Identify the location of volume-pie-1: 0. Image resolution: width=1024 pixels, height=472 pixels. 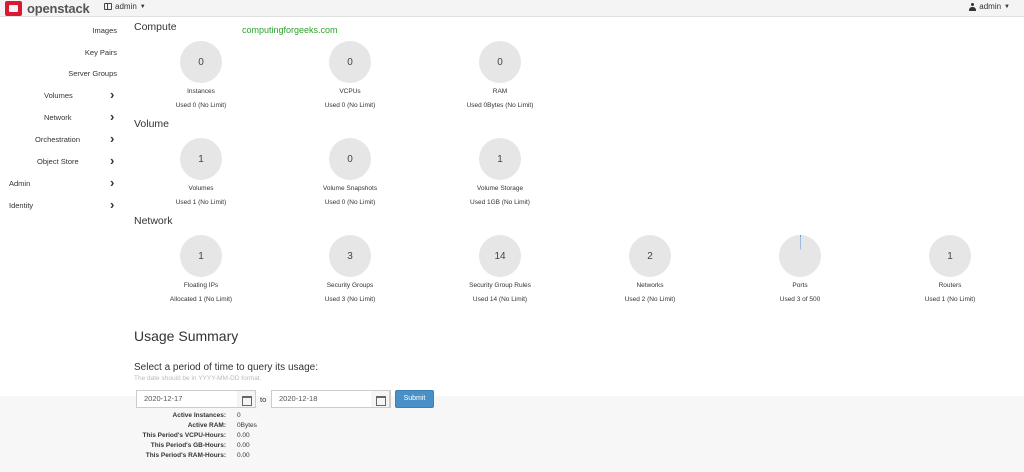
(350, 159).